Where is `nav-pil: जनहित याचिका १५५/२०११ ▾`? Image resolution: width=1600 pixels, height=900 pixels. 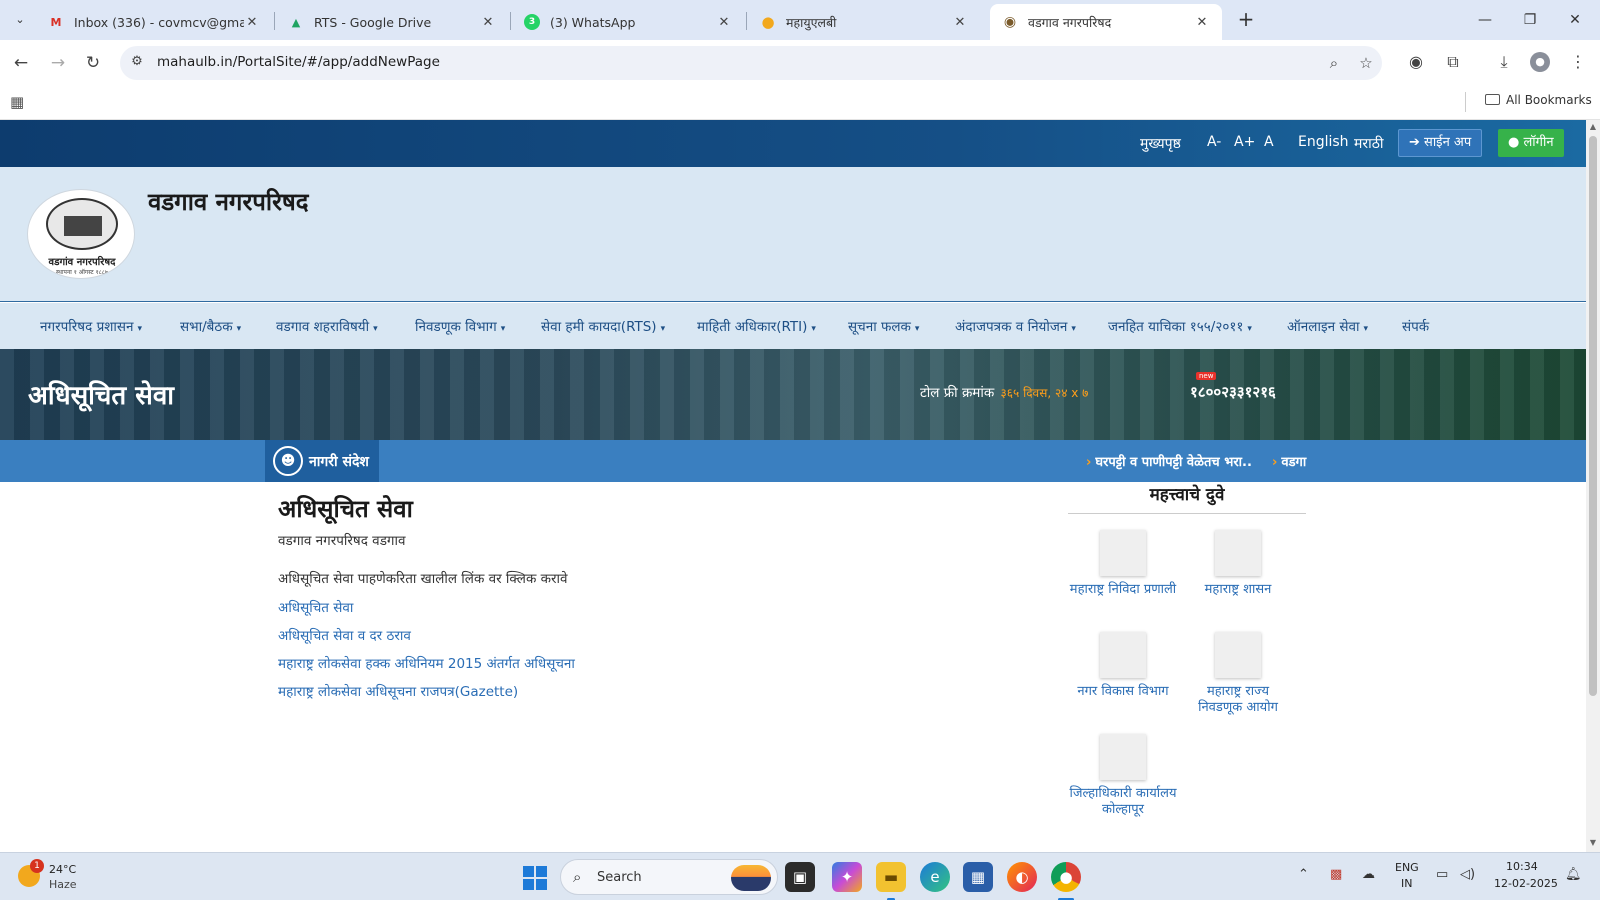
nav-pil: जनहित याचिका १५५/२०११ ▾ is located at coordinates (1180, 326).